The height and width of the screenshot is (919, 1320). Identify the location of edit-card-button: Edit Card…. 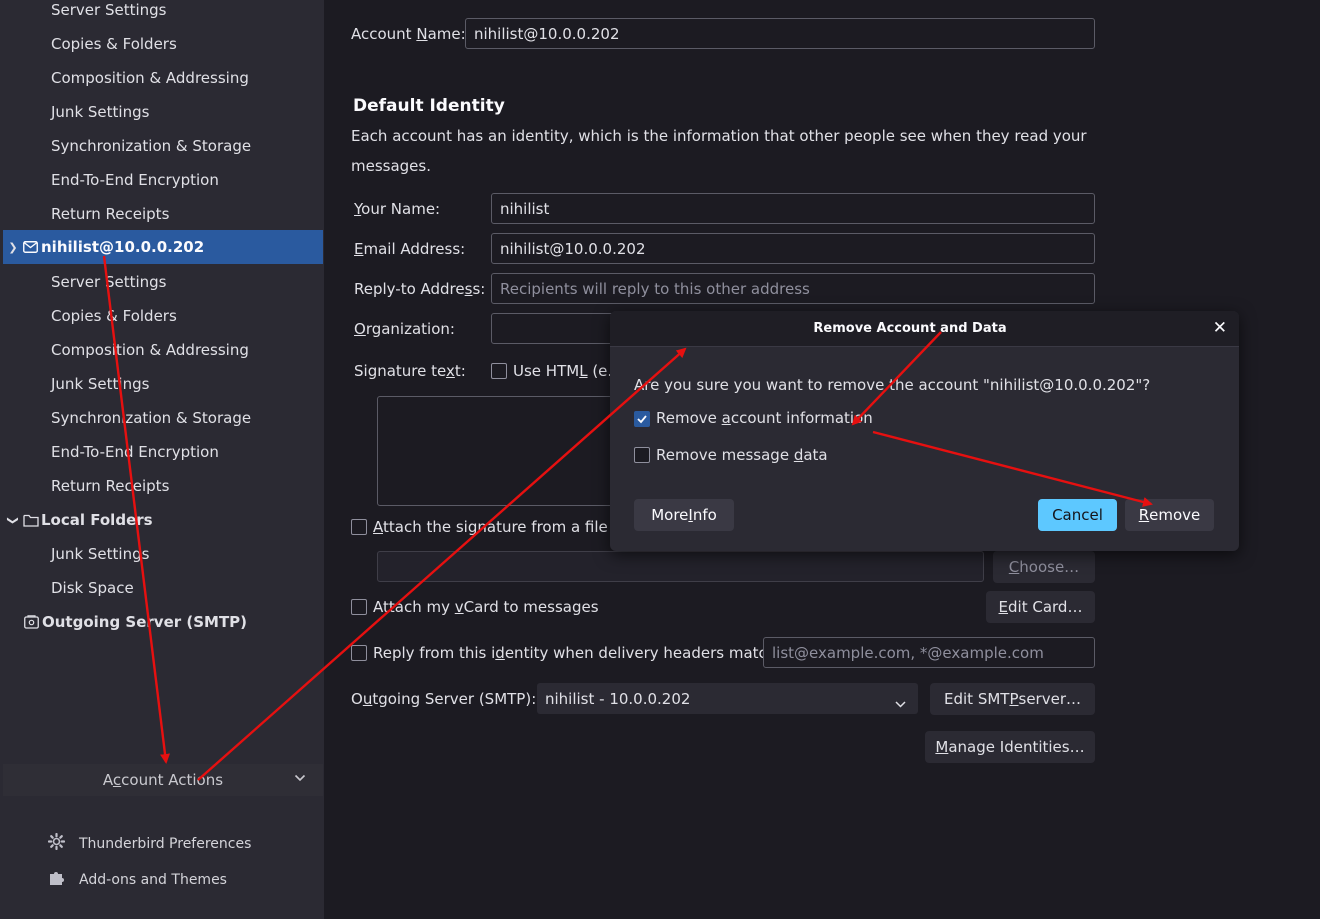
(1040, 607).